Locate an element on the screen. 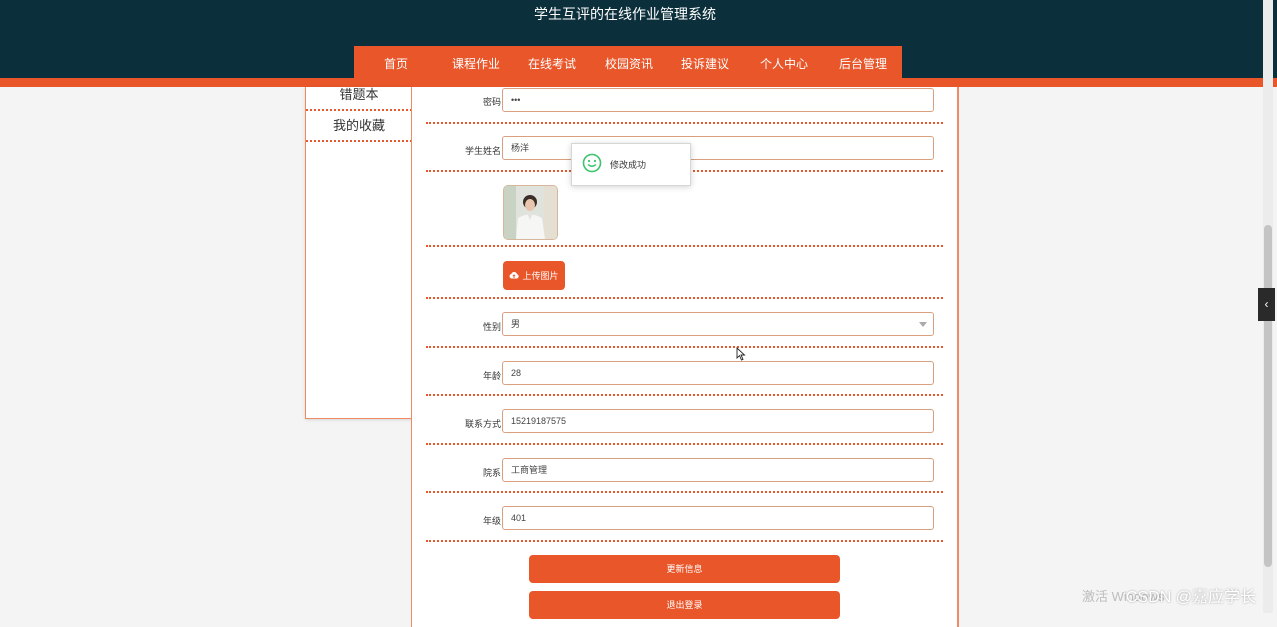  nav-online-exam: 在线考试 is located at coordinates (552, 63).